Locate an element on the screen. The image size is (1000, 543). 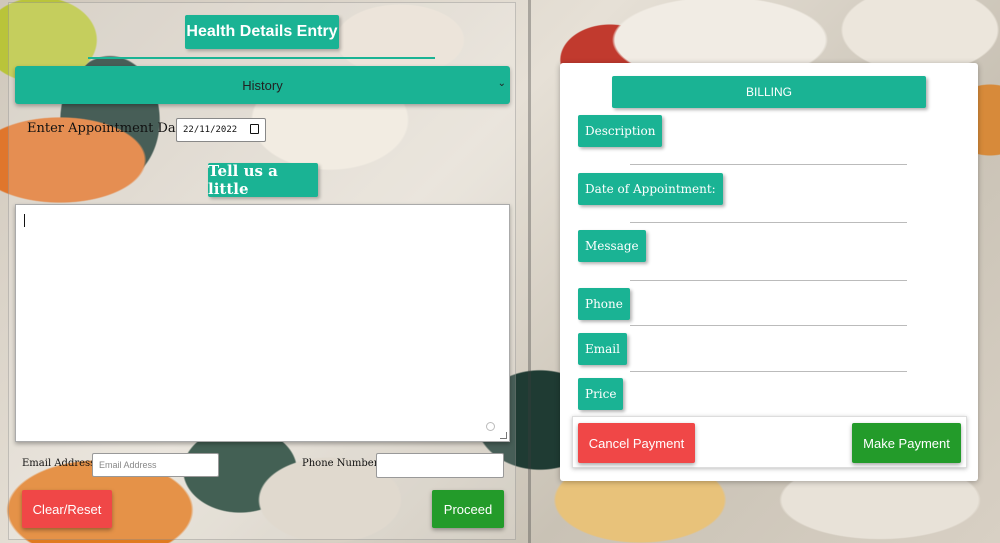
email-input: Email Address is located at coordinates (155, 465).